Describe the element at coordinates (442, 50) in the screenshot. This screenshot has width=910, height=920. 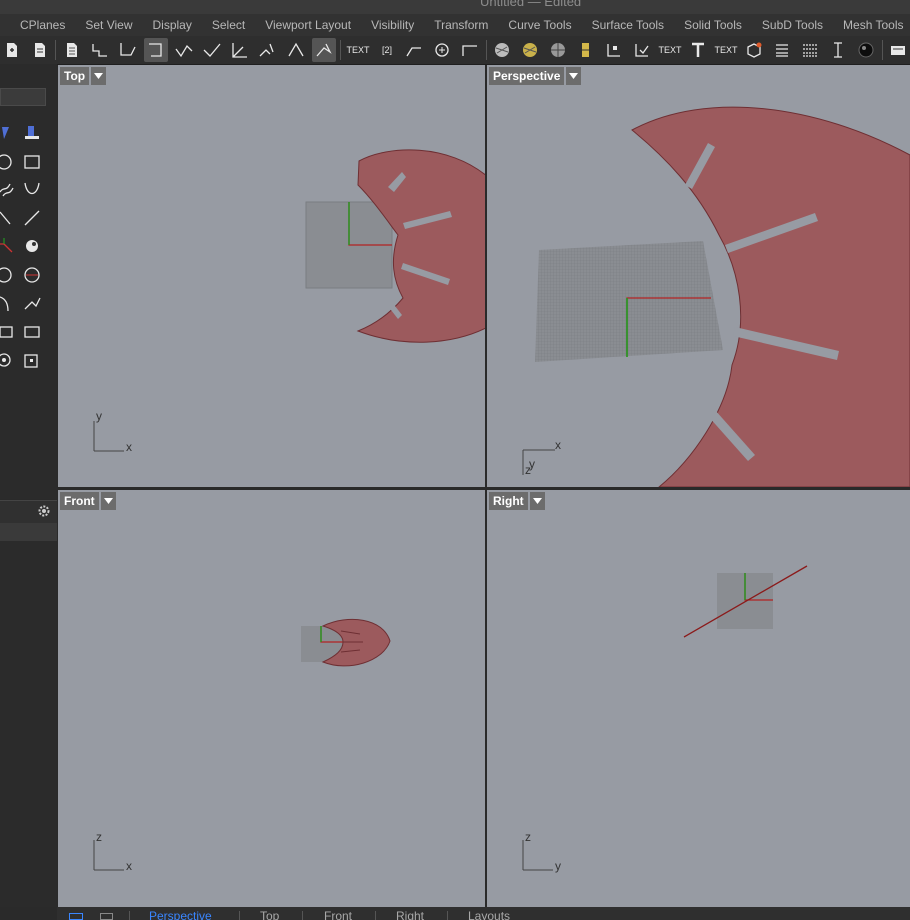
I see `circle-plus-icon` at that location.